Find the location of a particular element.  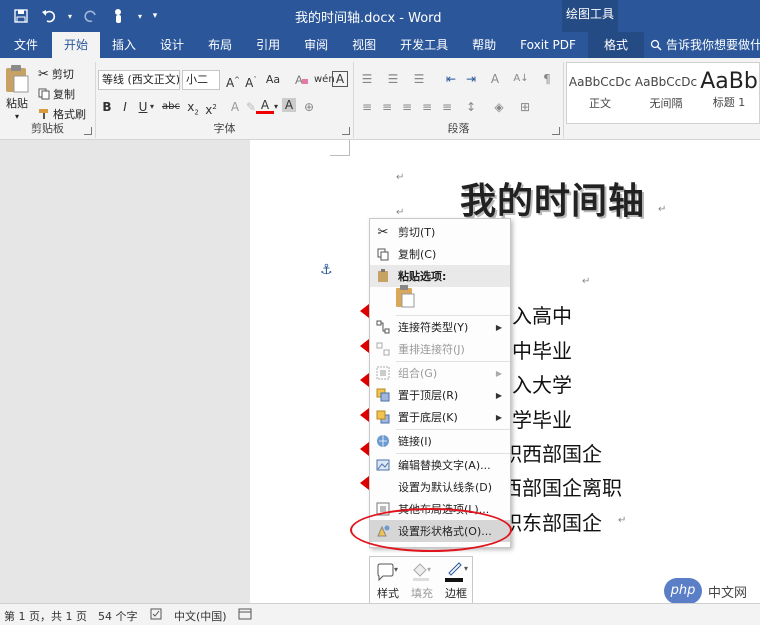

tab-design: 设计 is located at coordinates (172, 45).